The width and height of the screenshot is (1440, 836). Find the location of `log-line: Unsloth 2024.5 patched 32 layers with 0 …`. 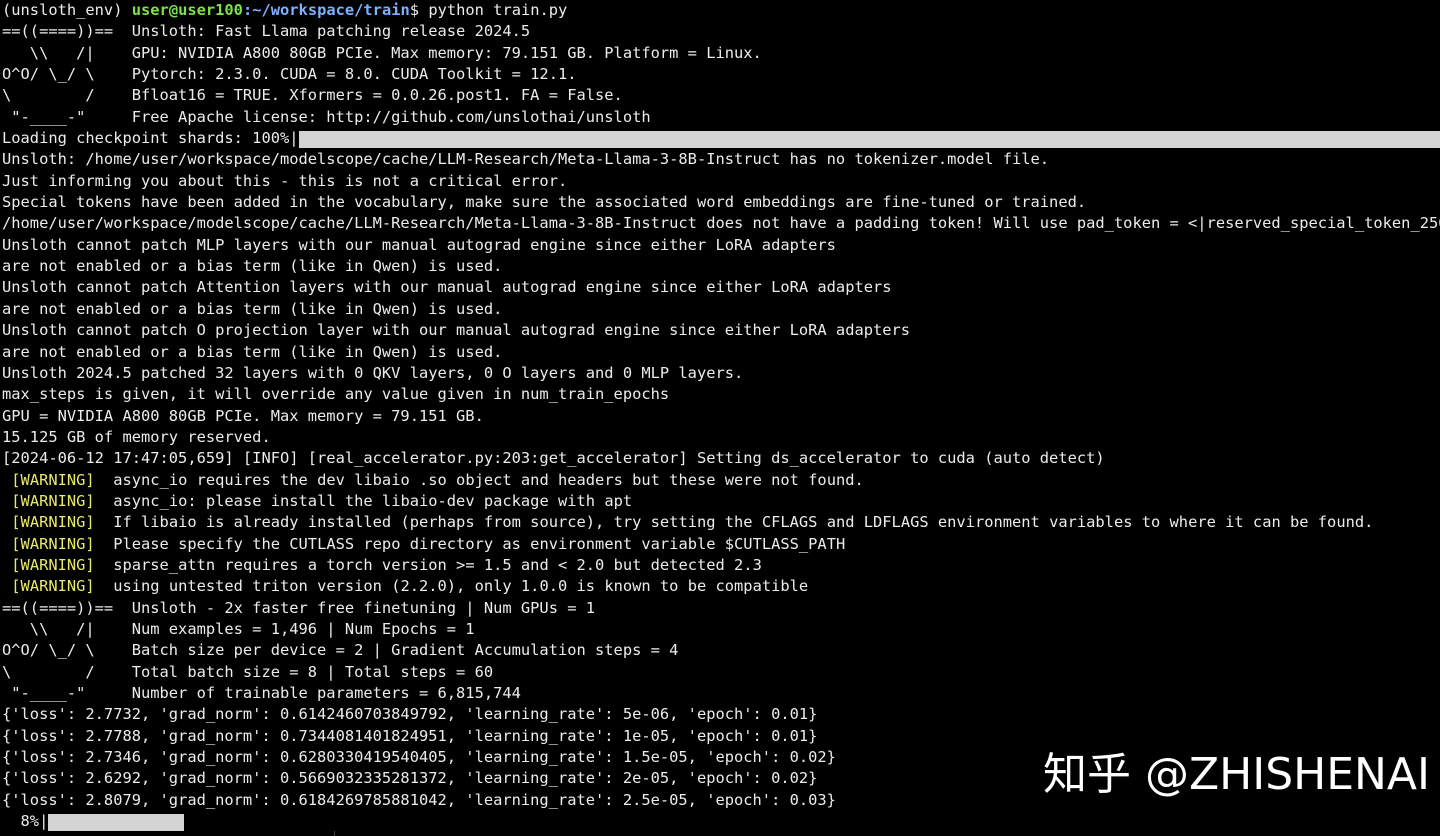

log-line: Unsloth 2024.5 patched 32 layers with 0 … is located at coordinates (373, 372).